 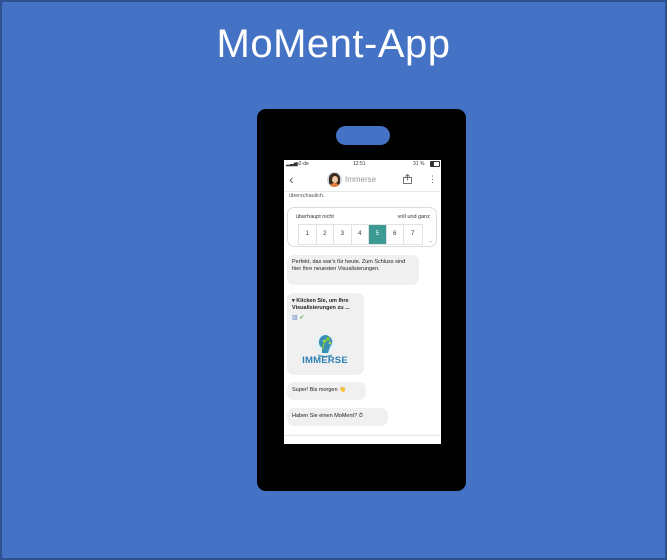 What do you see at coordinates (334, 179) in the screenshot?
I see `avatar` at bounding box center [334, 179].